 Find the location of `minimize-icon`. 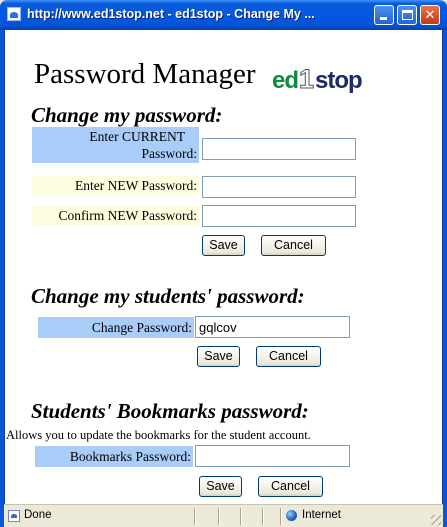

minimize-icon is located at coordinates (383, 18).